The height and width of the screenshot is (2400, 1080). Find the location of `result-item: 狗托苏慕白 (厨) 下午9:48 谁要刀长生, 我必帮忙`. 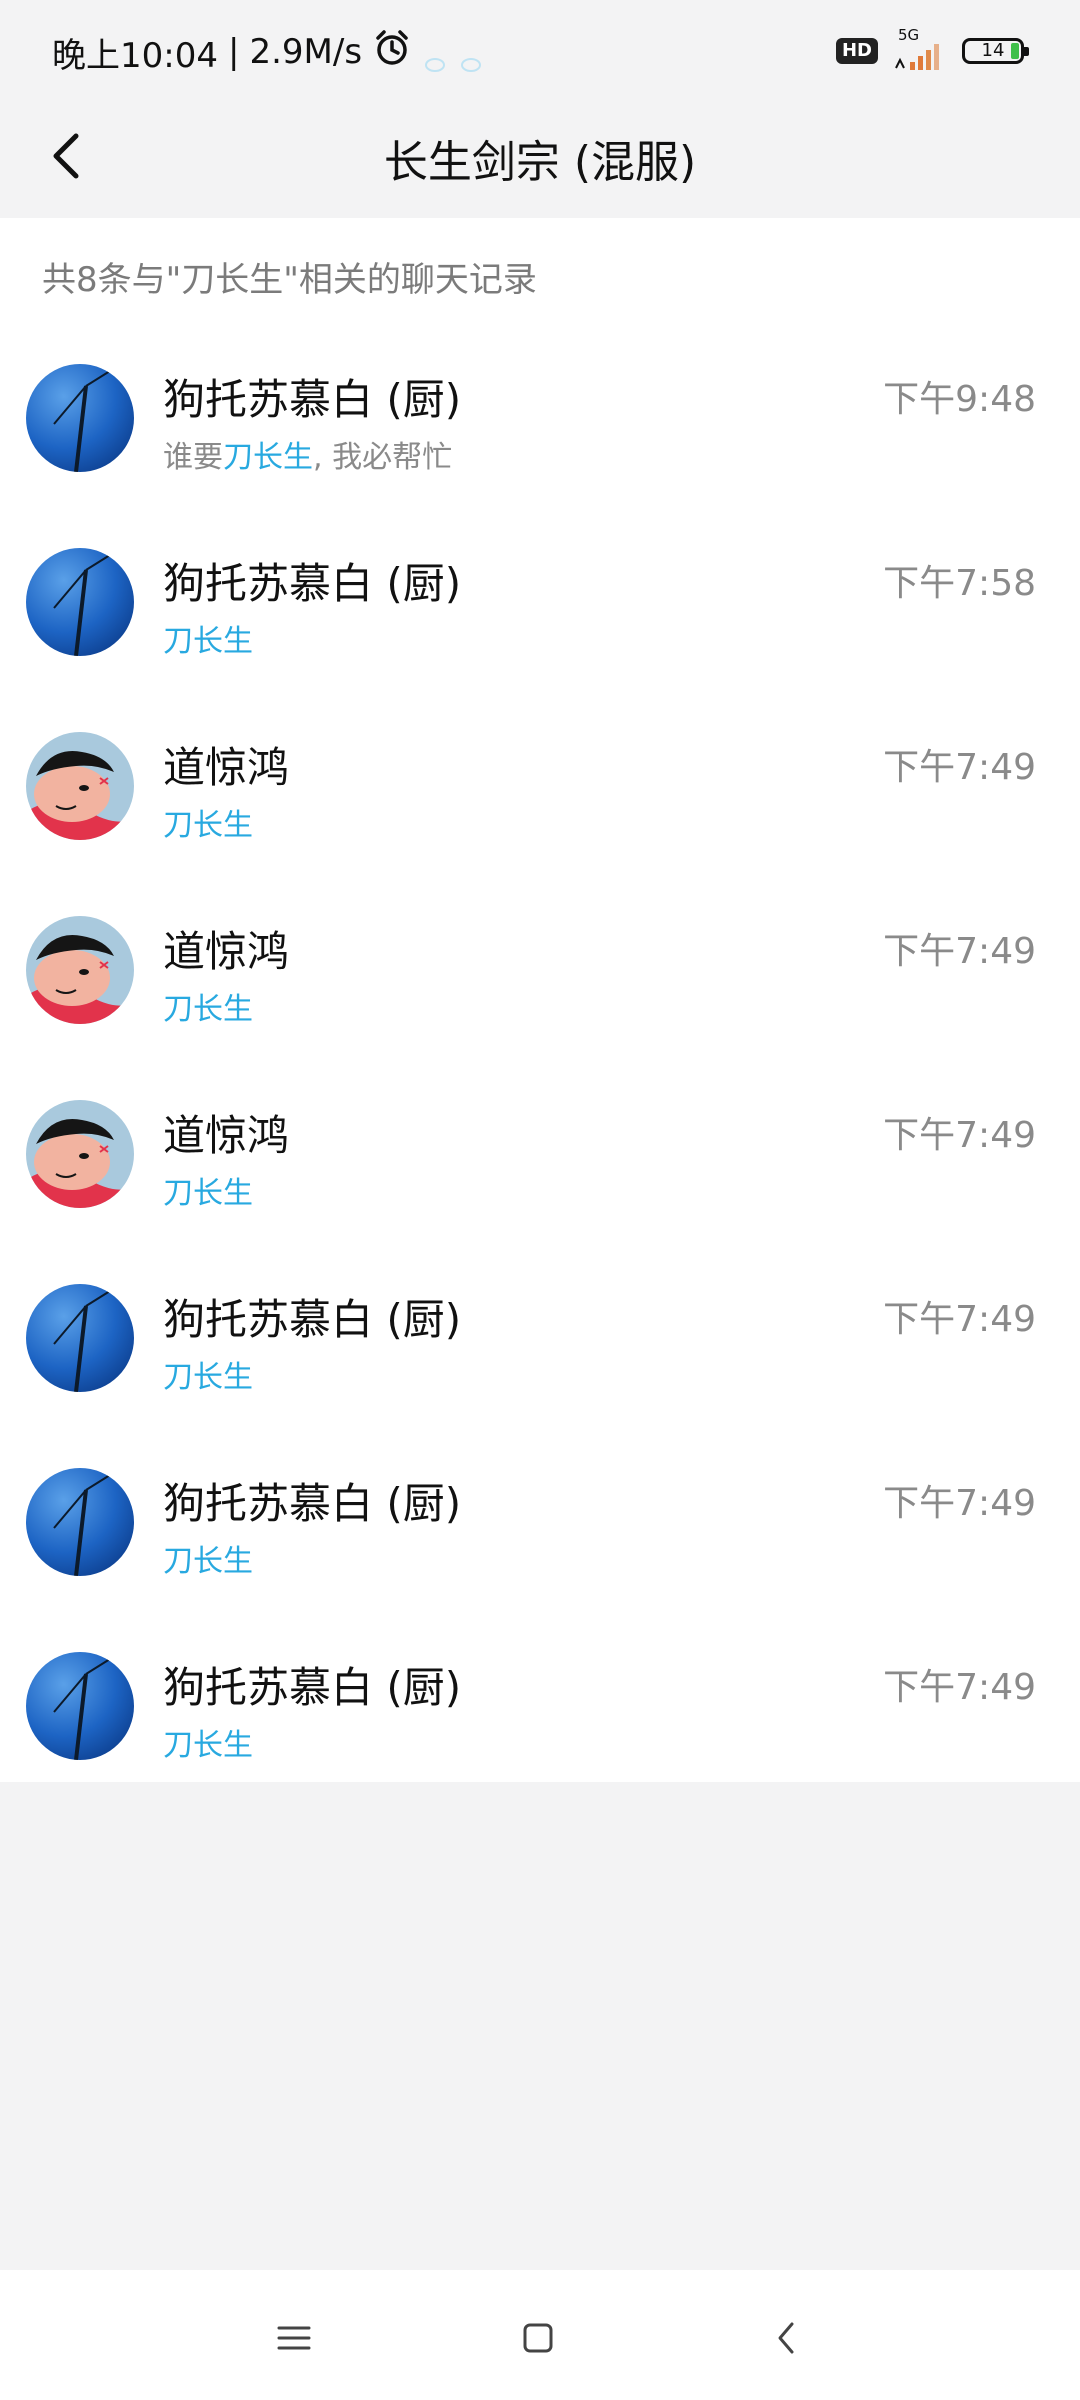

result-item: 狗托苏慕白 (厨) 下午9:48 谁要刀长生, 我必帮忙 is located at coordinates (540, 426).